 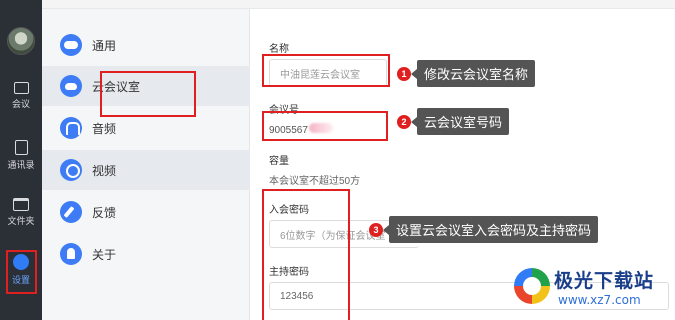 I want to click on watermark: 极光下载站 www.xz7.com, so click(x=594, y=291).